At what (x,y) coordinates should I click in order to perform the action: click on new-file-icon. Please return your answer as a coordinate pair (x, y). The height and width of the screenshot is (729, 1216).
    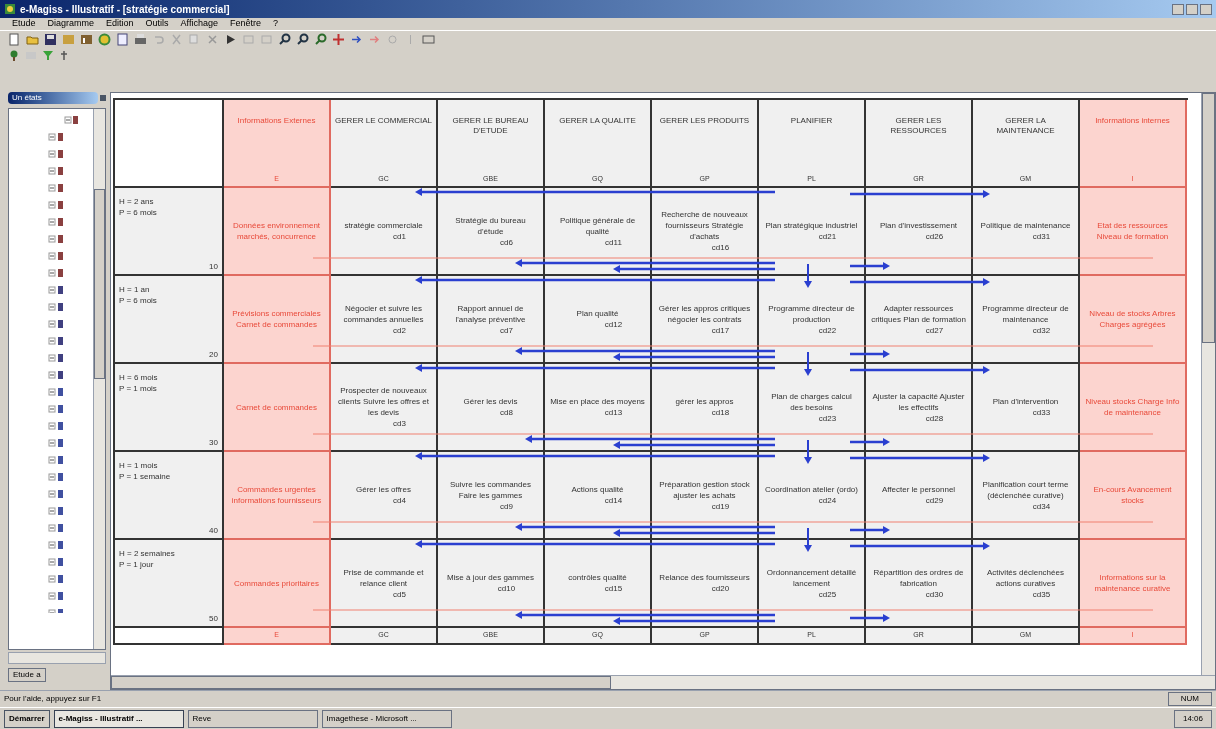
    Looking at the image, I should click on (14, 39).